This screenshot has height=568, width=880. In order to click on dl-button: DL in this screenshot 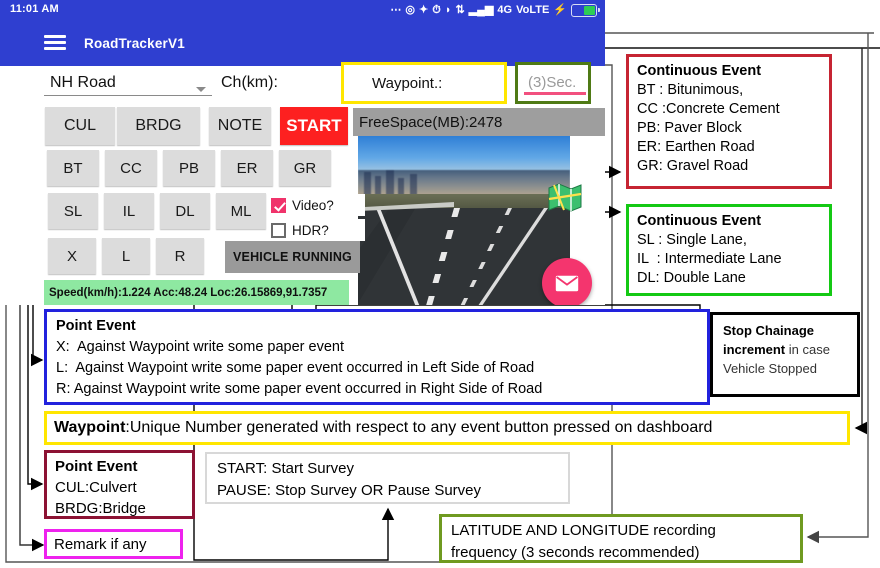, I will do `click(185, 211)`.